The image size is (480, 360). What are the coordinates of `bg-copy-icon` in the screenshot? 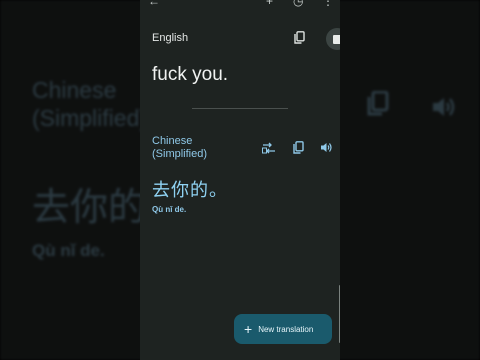 It's located at (378, 107).